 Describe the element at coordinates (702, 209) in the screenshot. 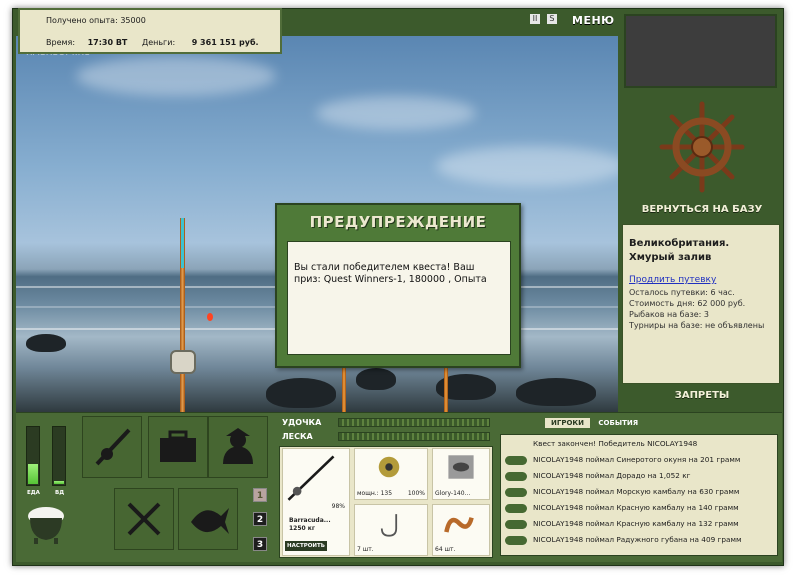

I see `return-to-base-button: ВЕРНУТЬСЯ НА БАЗУ` at that location.